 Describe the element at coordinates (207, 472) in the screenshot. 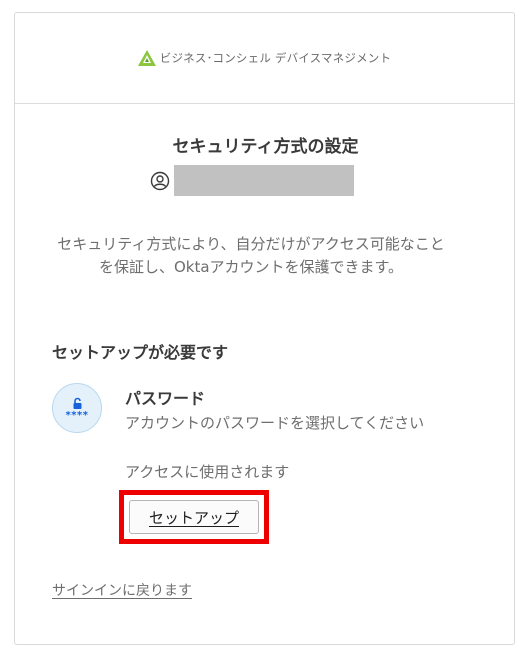

I see `authenticator-note: アクセスに使用されます` at that location.